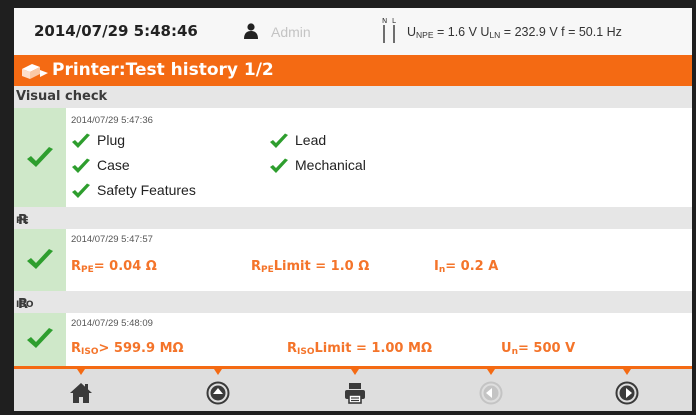  Describe the element at coordinates (163, 70) in the screenshot. I see `page-title: Printer:Test history 1/2` at that location.